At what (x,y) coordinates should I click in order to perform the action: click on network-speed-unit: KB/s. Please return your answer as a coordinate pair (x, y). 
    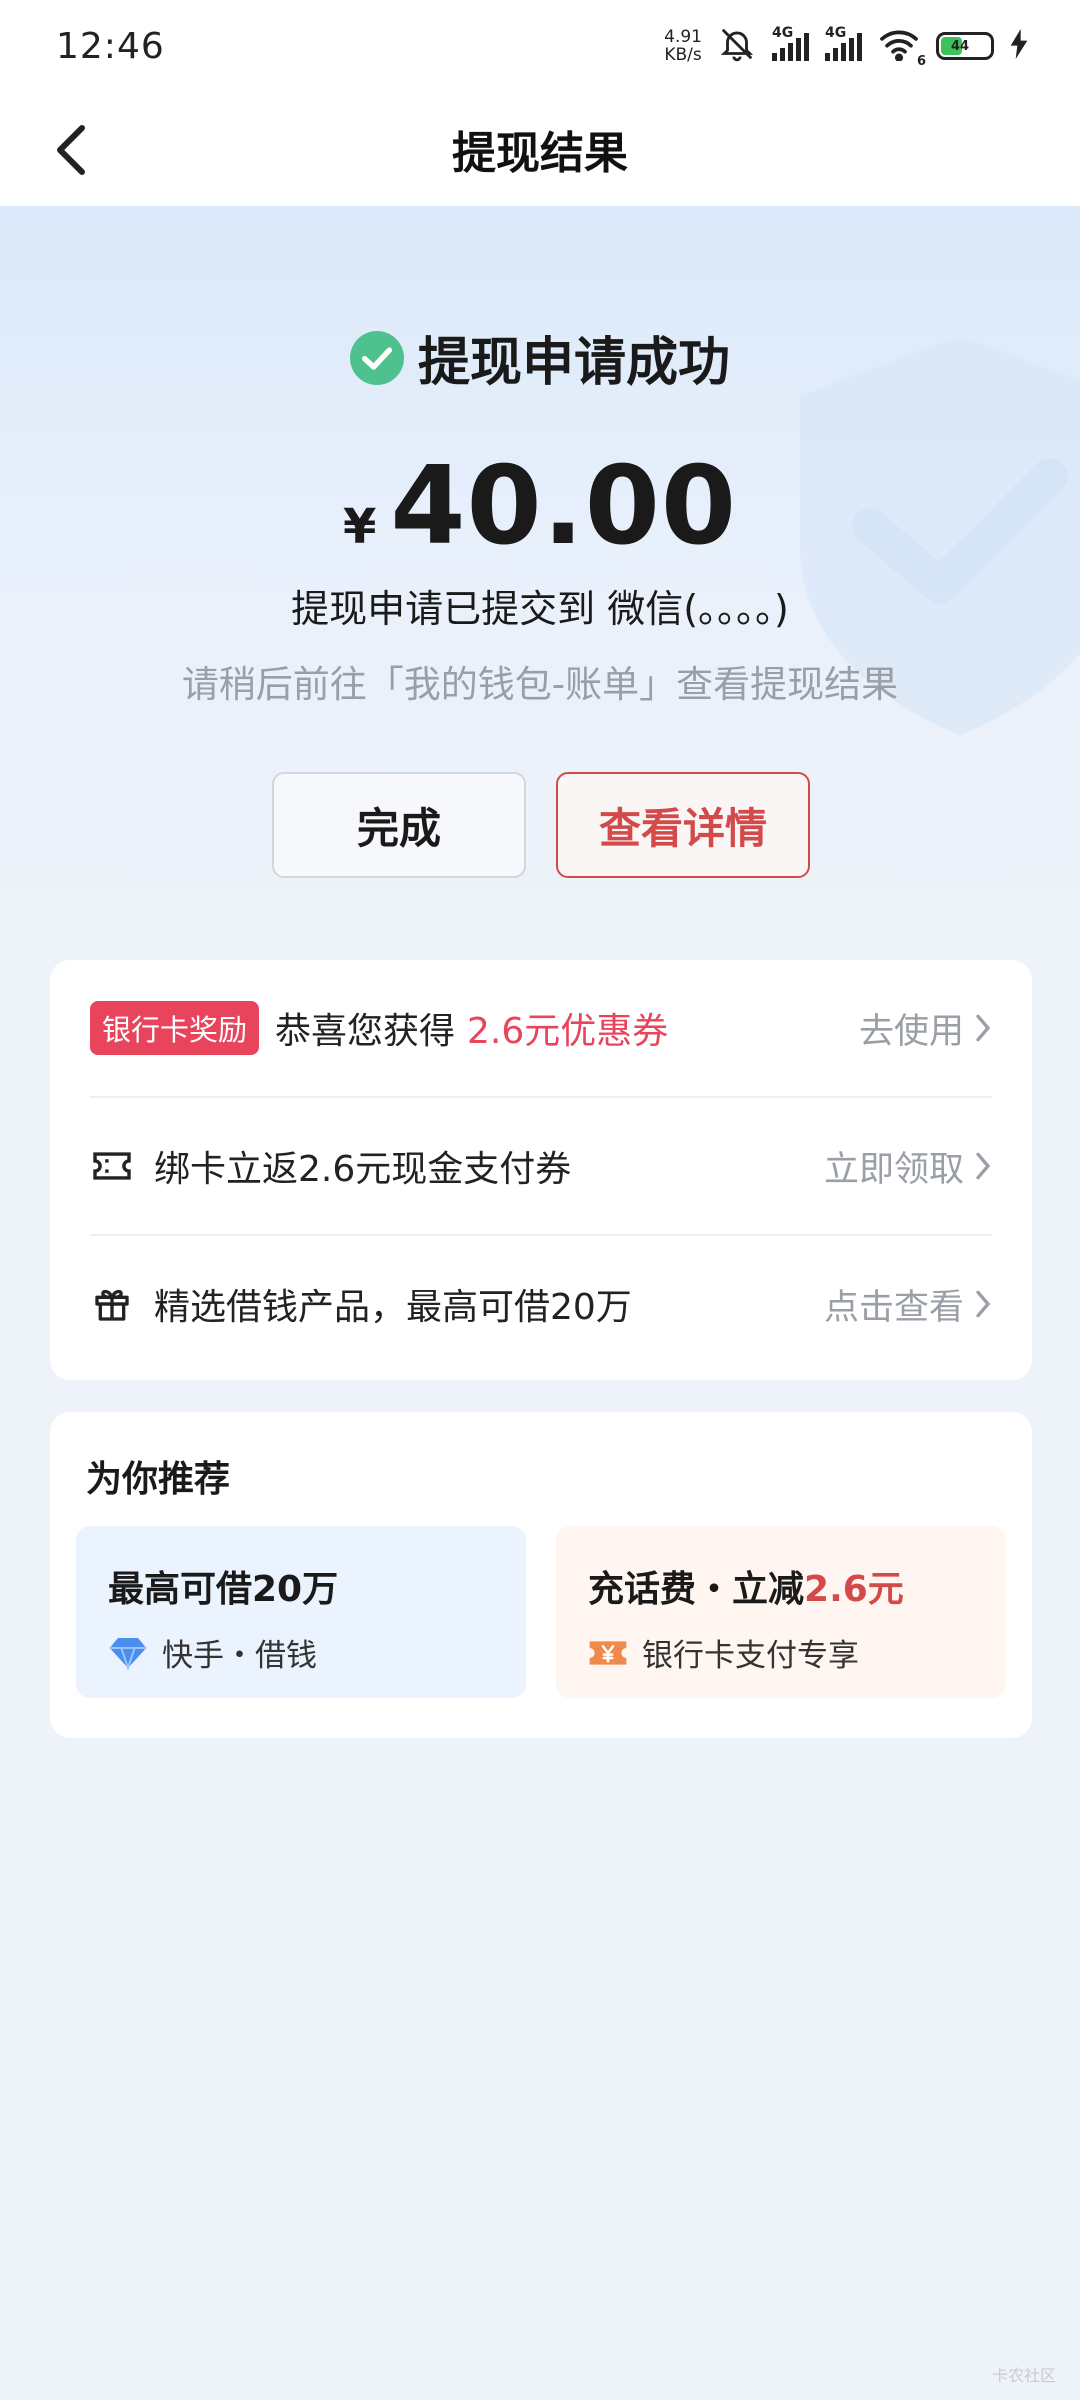
    Looking at the image, I should click on (683, 55).